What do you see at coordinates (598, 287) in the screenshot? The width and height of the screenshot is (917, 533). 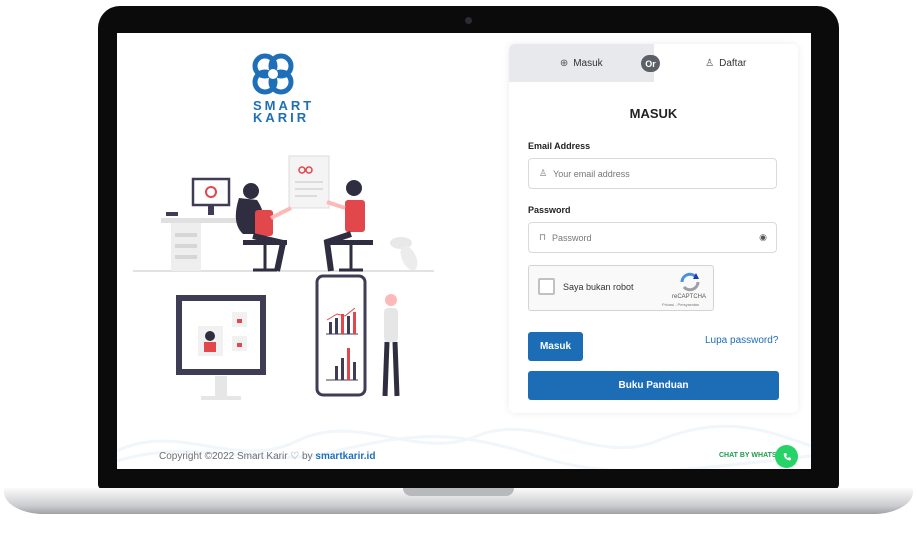 I see `captcha-label: Saya bukan robot` at bounding box center [598, 287].